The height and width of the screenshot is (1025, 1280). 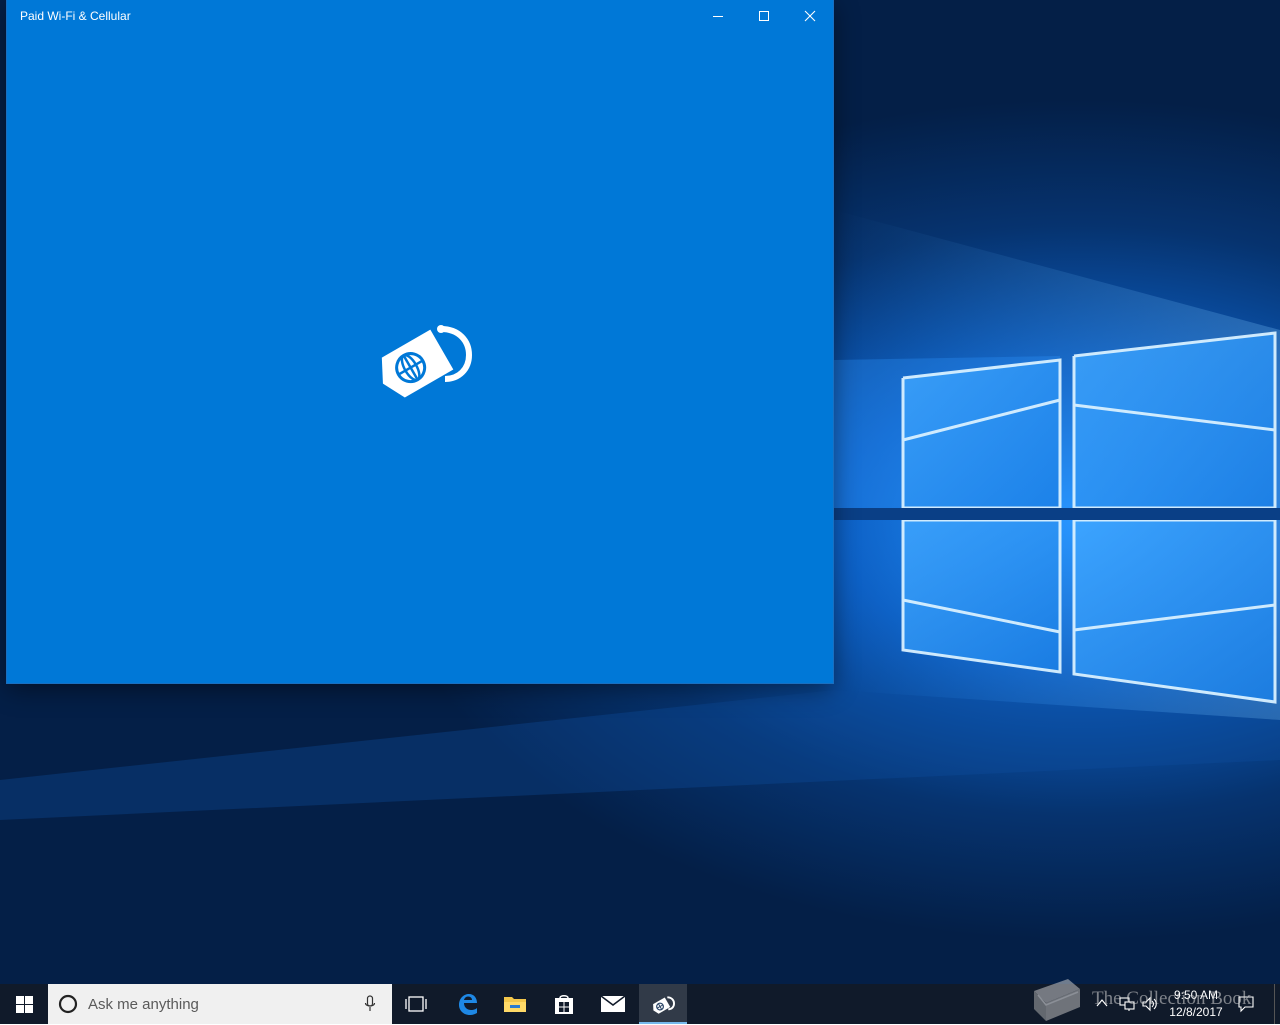 I want to click on microphone-icon, so click(x=370, y=1004).